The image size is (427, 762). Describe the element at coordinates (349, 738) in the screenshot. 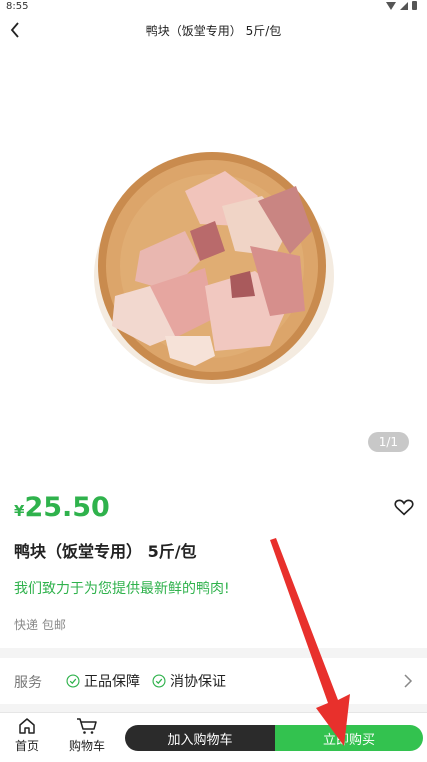

I see `buy-now-button: 立即购买` at that location.